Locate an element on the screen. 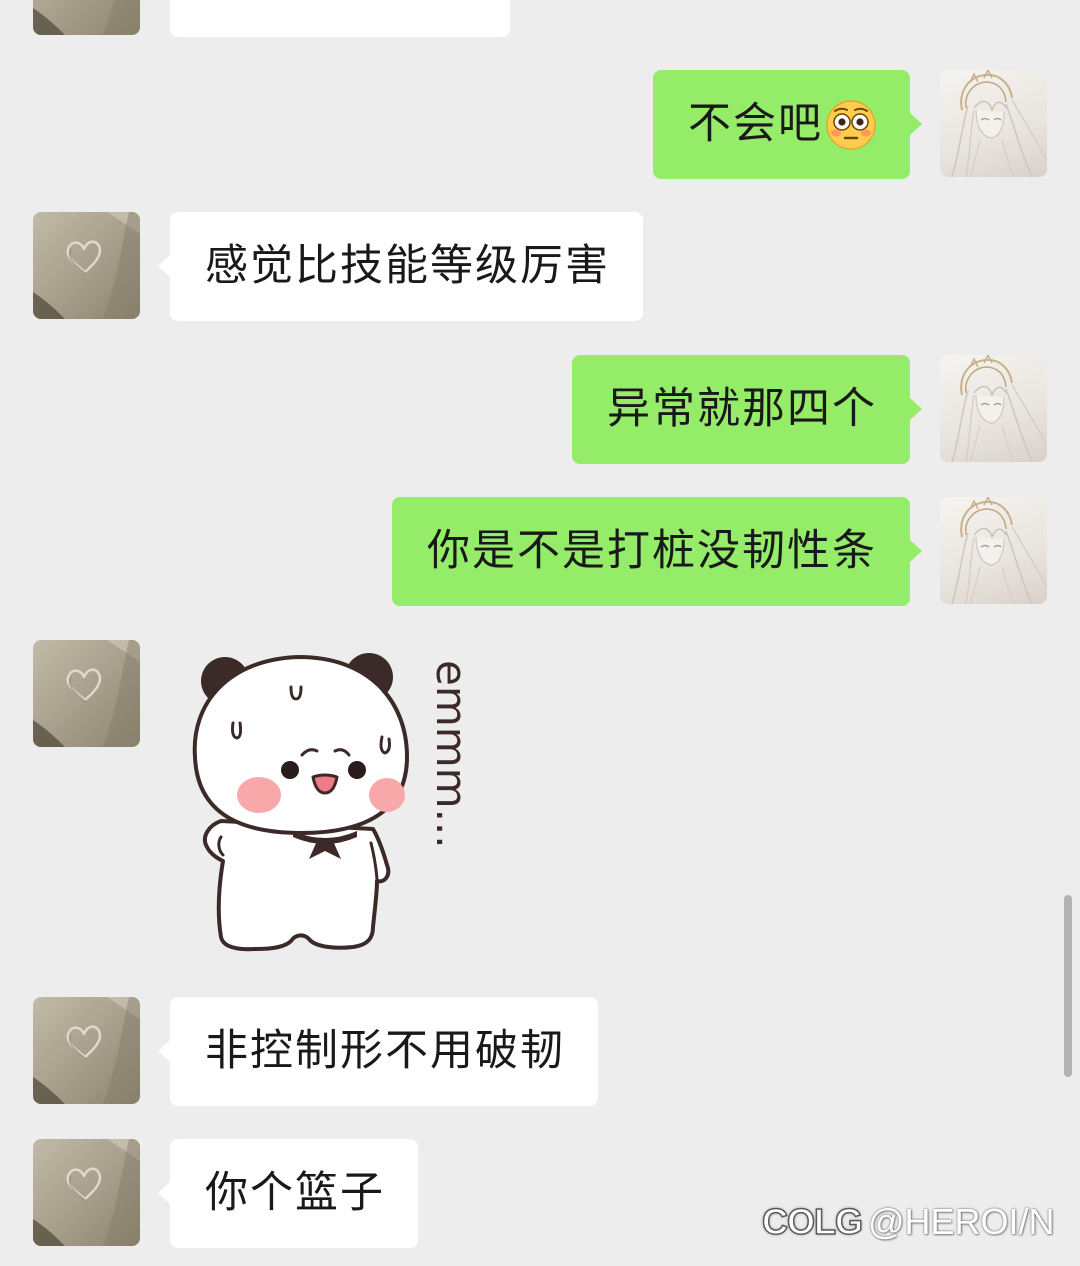 This screenshot has height=1266, width=1080. message-bubble: 感觉比技能等级厉害 is located at coordinates (400, 266).